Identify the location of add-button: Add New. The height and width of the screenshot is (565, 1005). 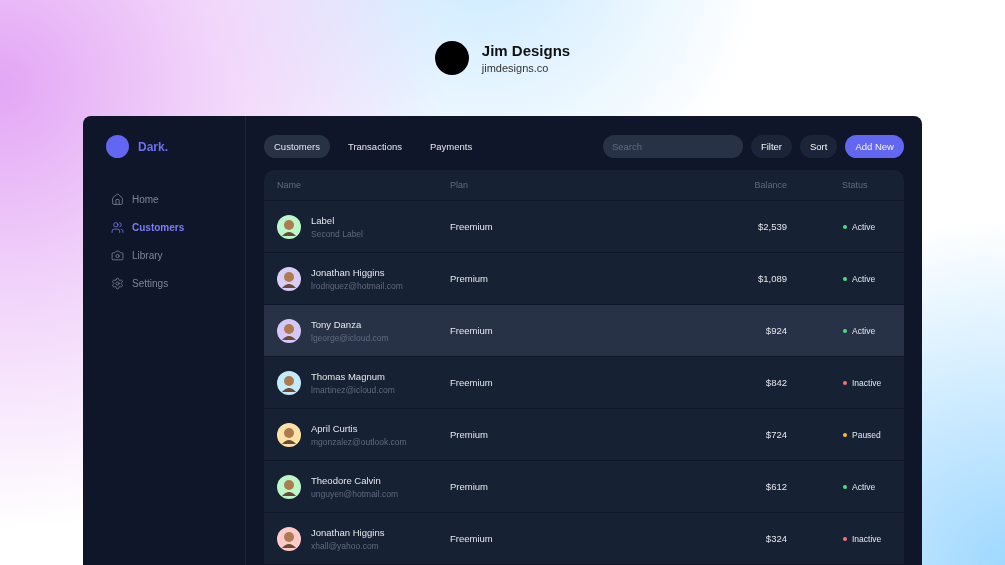
(874, 146).